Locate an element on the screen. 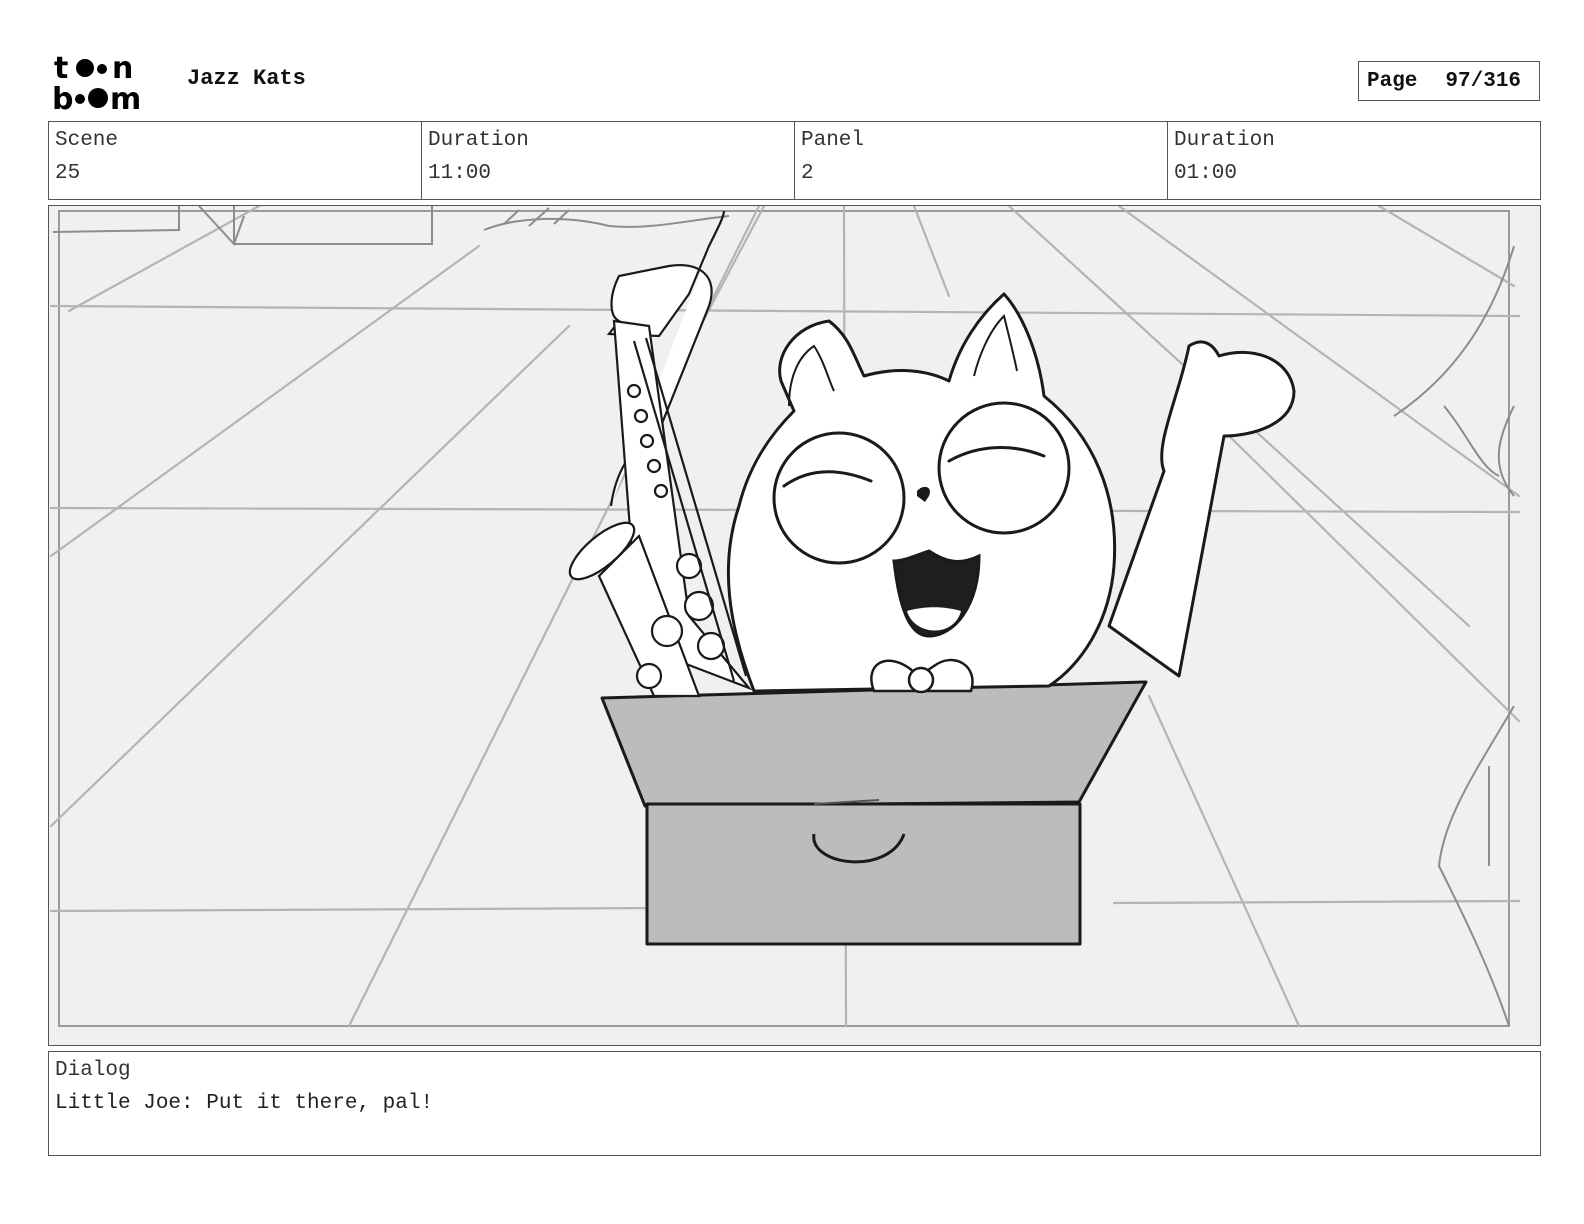 Image resolution: width=1584 pixels, height=1224 pixels. dialog-box: Dialog Little Joe: Put it there, pal! is located at coordinates (794, 1103).